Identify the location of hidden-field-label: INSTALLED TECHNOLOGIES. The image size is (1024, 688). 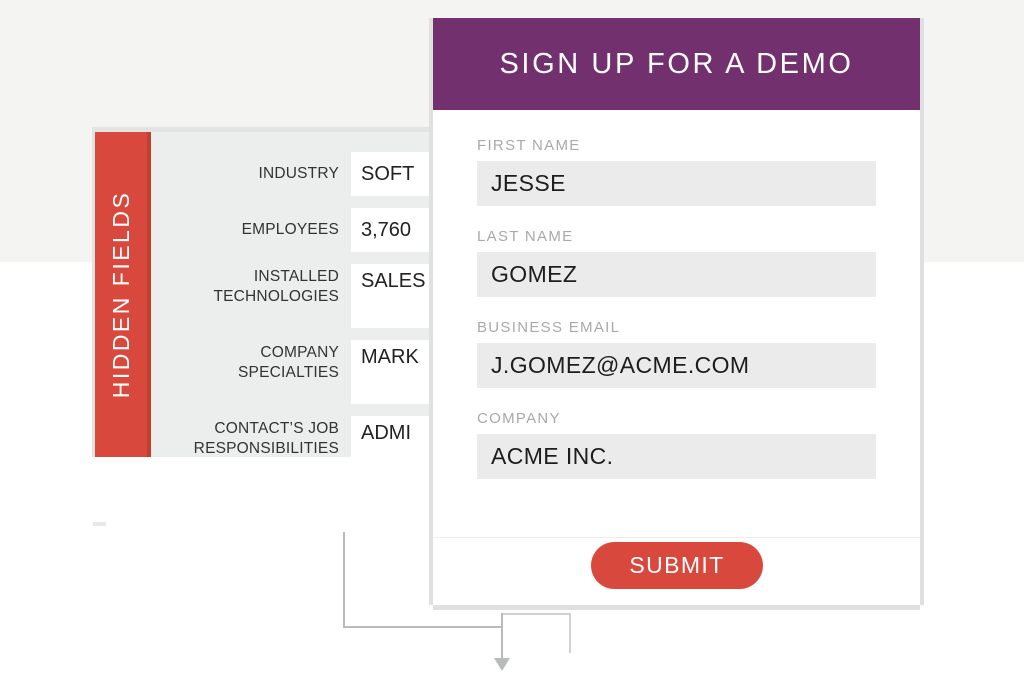
(251, 285).